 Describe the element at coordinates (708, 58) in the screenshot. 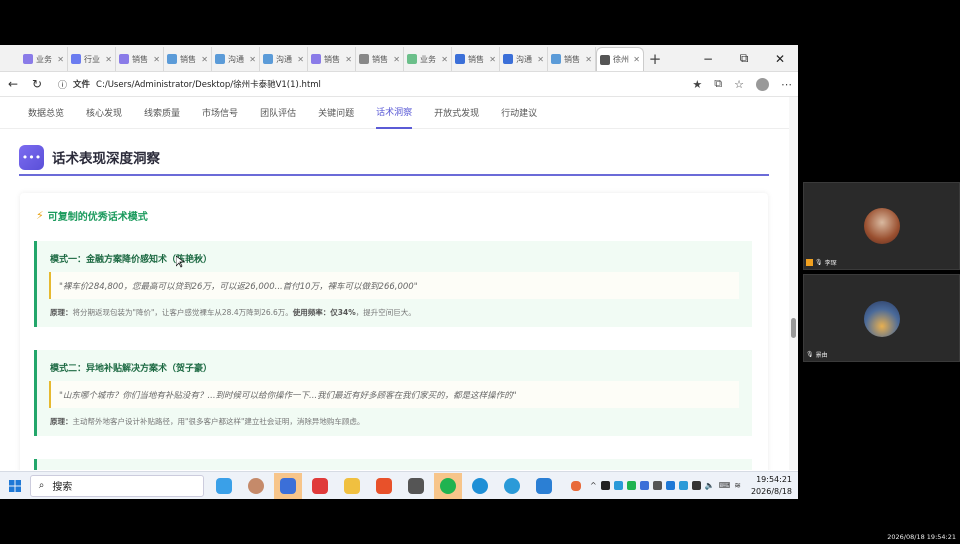

I see `minimize-button: −` at that location.